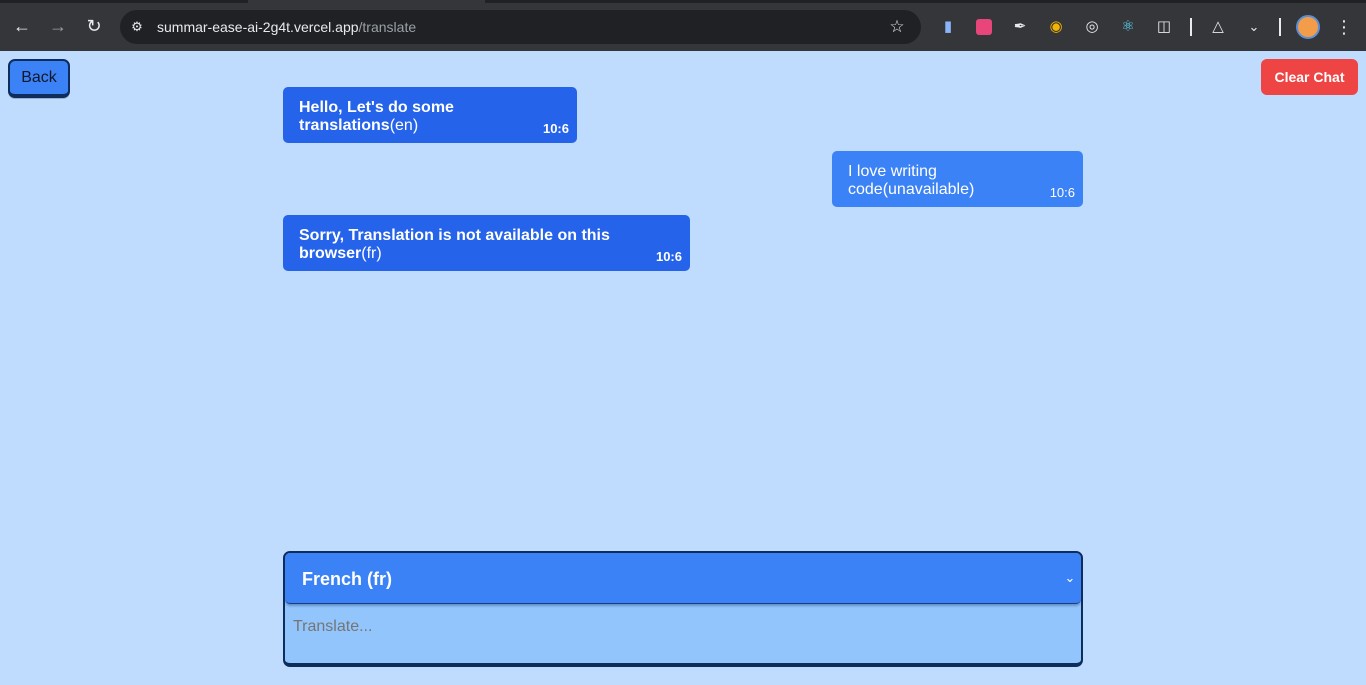  Describe the element at coordinates (1218, 27) in the screenshot. I see `flask-icon: △` at that location.